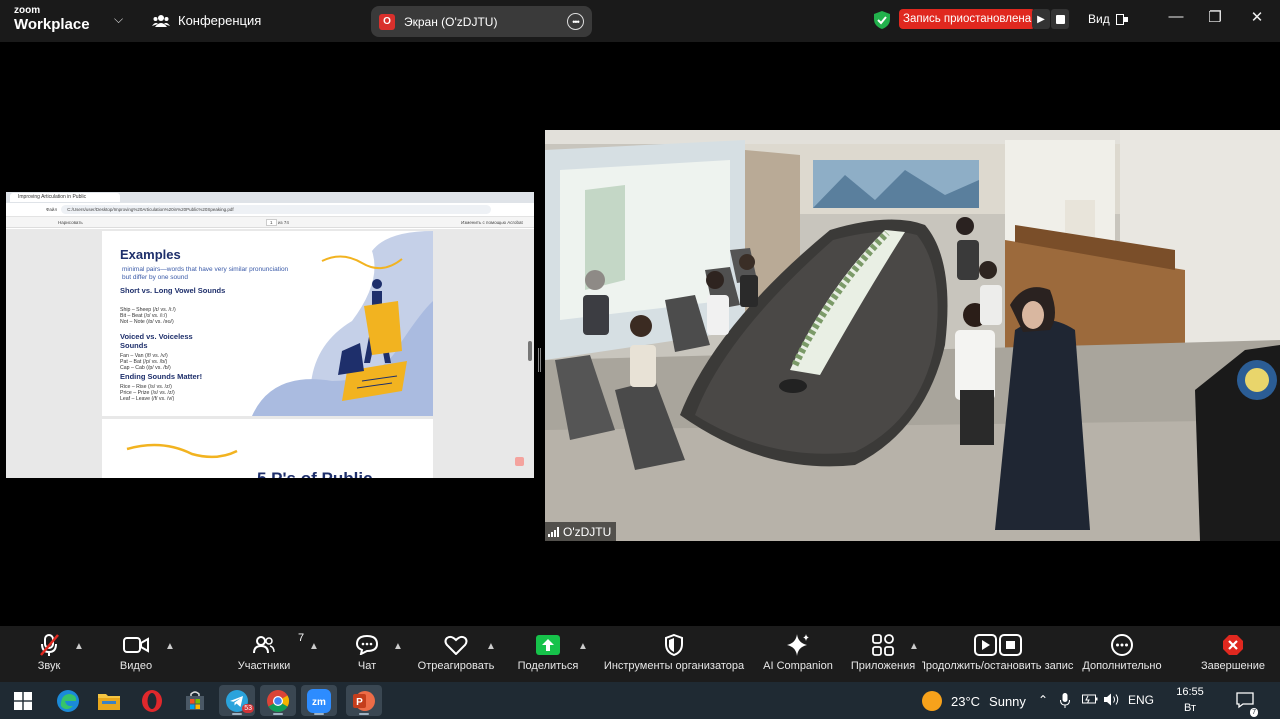 This screenshot has width=1280, height=719. Describe the element at coordinates (1099, 19) in the screenshot. I see `view-label: Вид` at that location.